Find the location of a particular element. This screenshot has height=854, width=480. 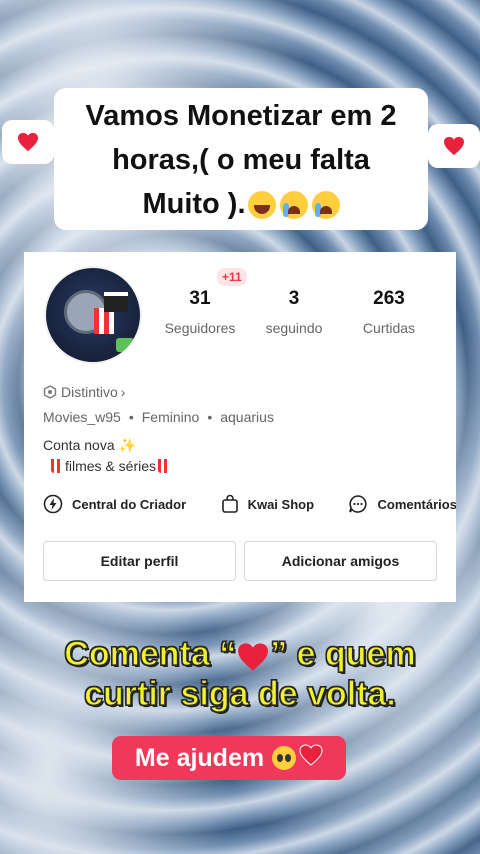

followers-count: 31 is located at coordinates (200, 298).